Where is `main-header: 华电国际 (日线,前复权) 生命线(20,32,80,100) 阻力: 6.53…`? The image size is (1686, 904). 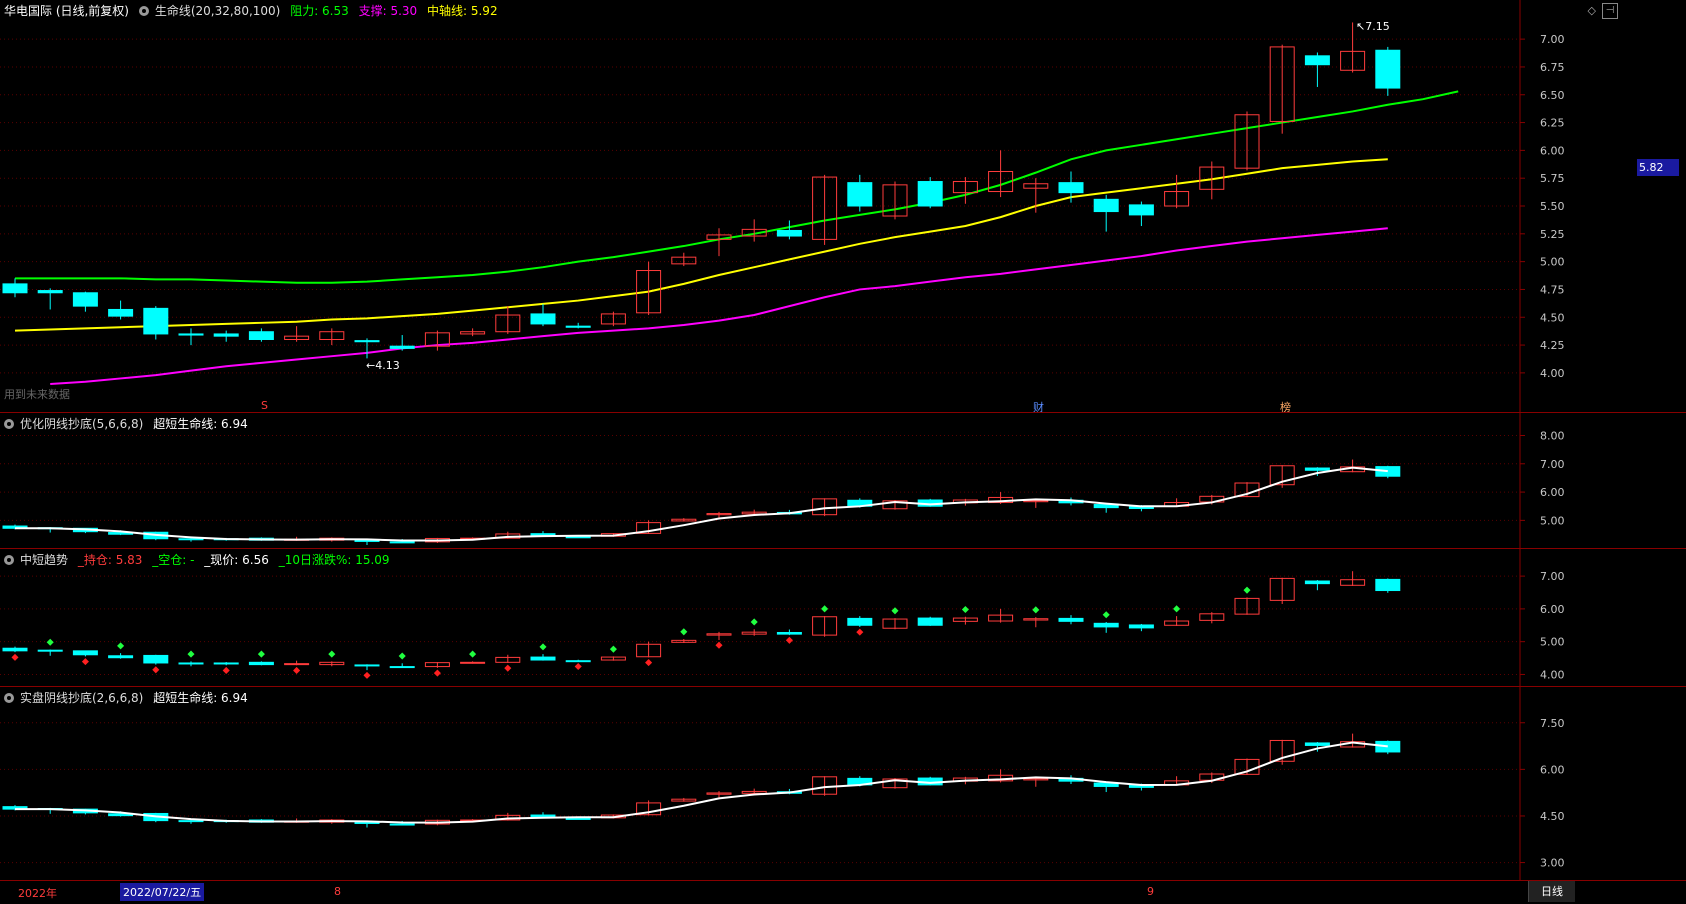
main-header: 华电国际 (日线,前复权) 生命线(20,32,80,100) 阻力: 6.53… is located at coordinates (254, 11).